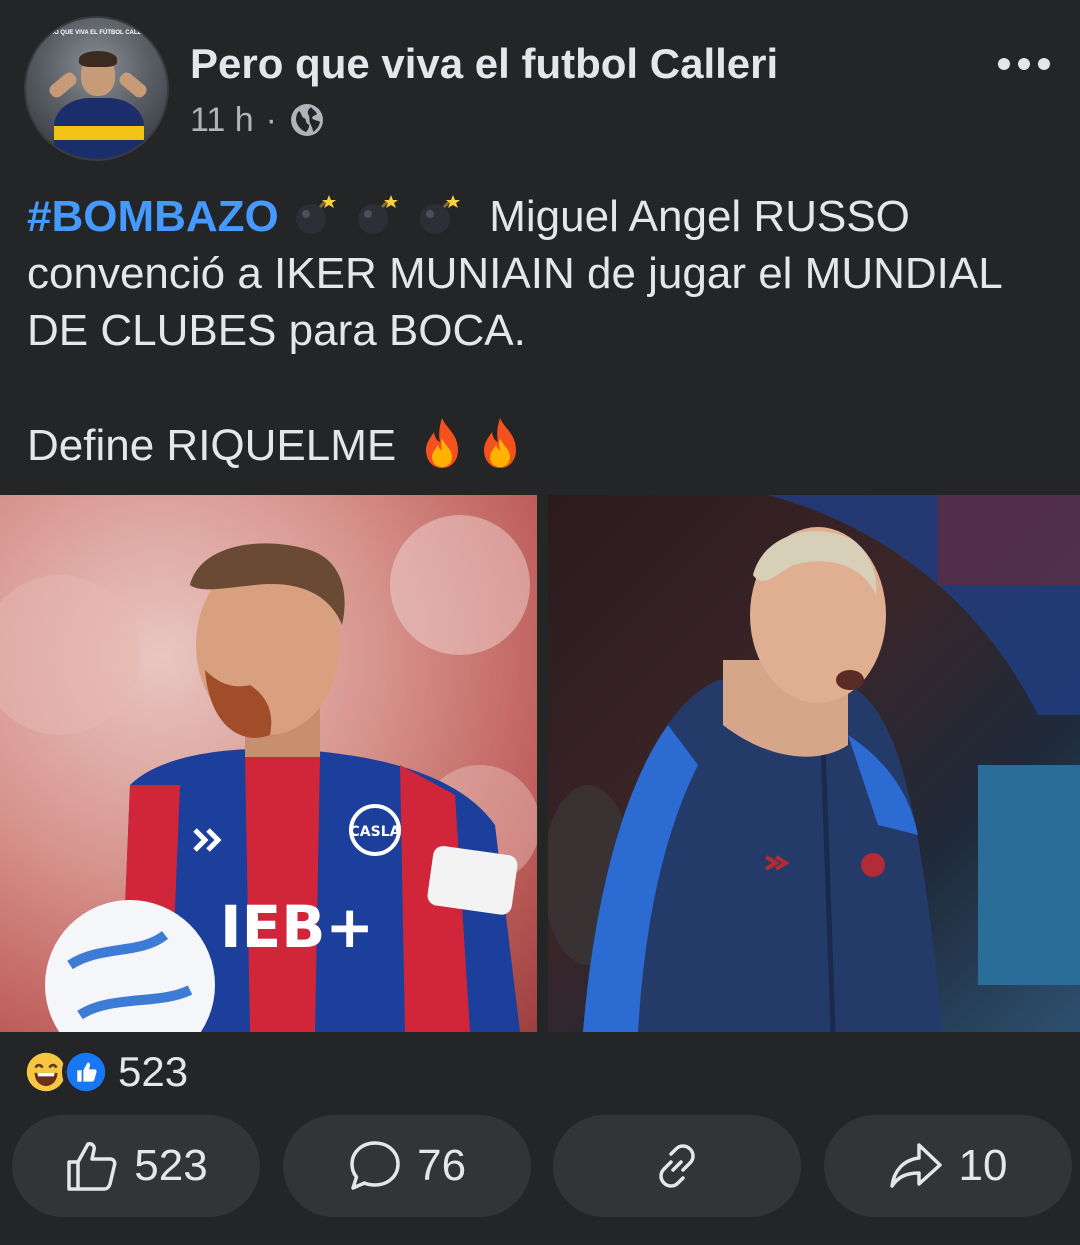 Image resolution: width=1080 pixels, height=1245 pixels. I want to click on jersey-crest-text: CASLA, so click(375, 832).